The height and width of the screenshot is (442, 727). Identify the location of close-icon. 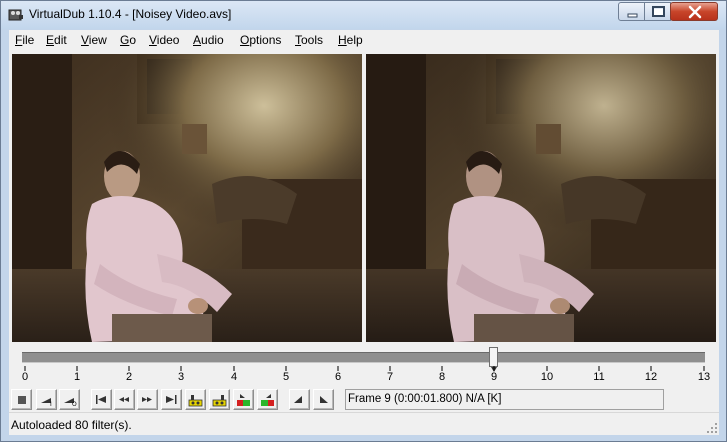
(695, 12).